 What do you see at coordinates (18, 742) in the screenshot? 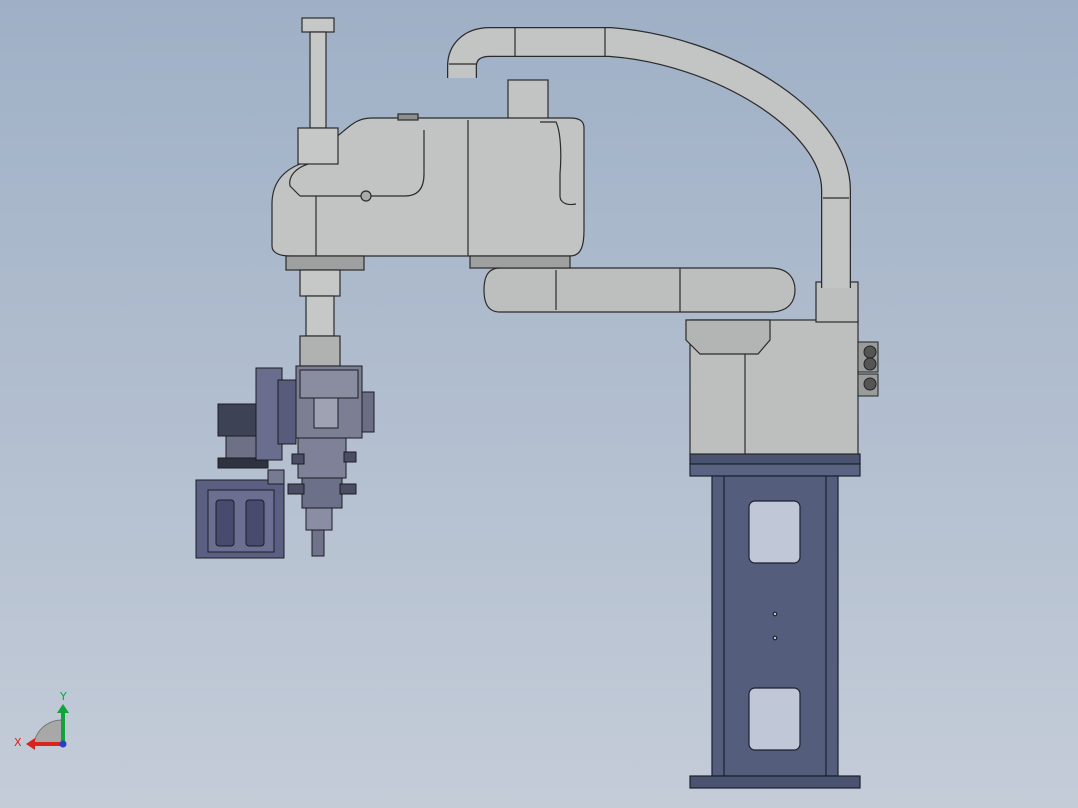
I see `triad-x-label: X` at bounding box center [18, 742].